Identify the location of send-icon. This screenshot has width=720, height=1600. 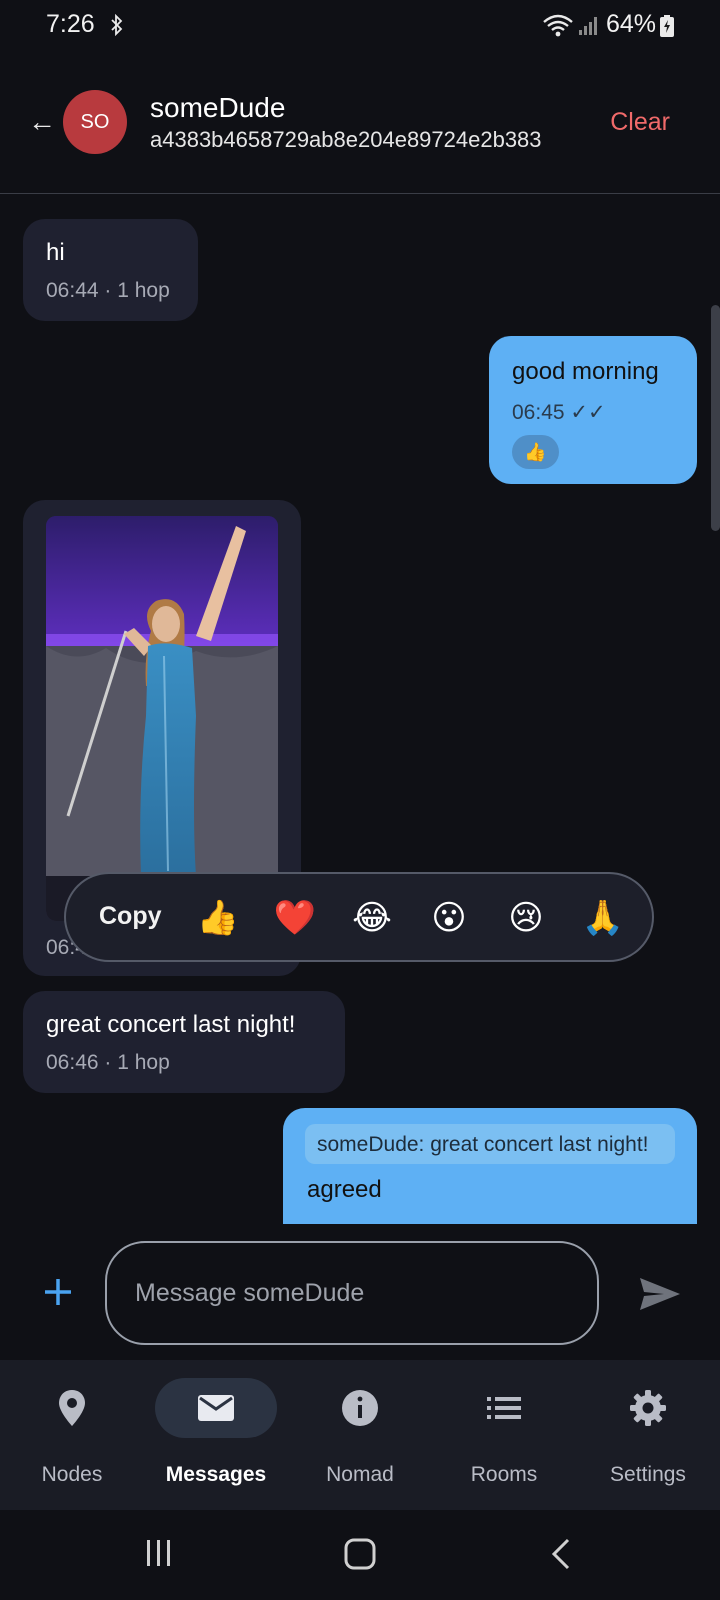
(660, 1294).